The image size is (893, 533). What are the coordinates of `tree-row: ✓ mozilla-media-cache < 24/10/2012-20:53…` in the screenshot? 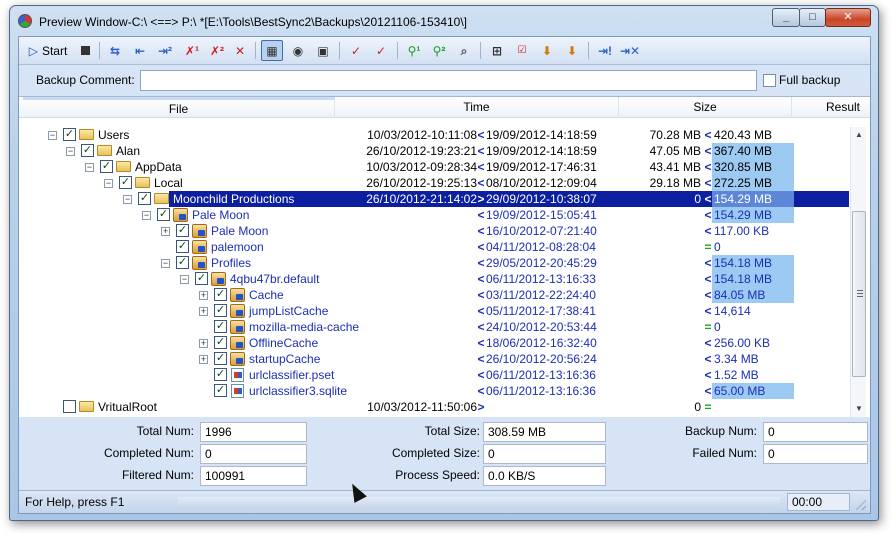 It's located at (434, 327).